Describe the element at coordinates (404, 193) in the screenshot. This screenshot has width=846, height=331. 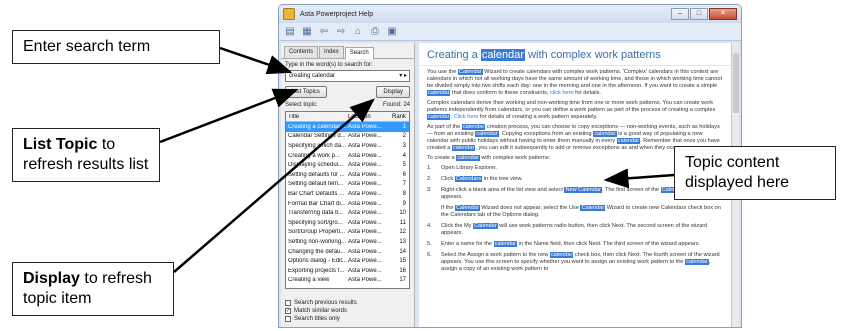
I see `result-rank: 8` at that location.